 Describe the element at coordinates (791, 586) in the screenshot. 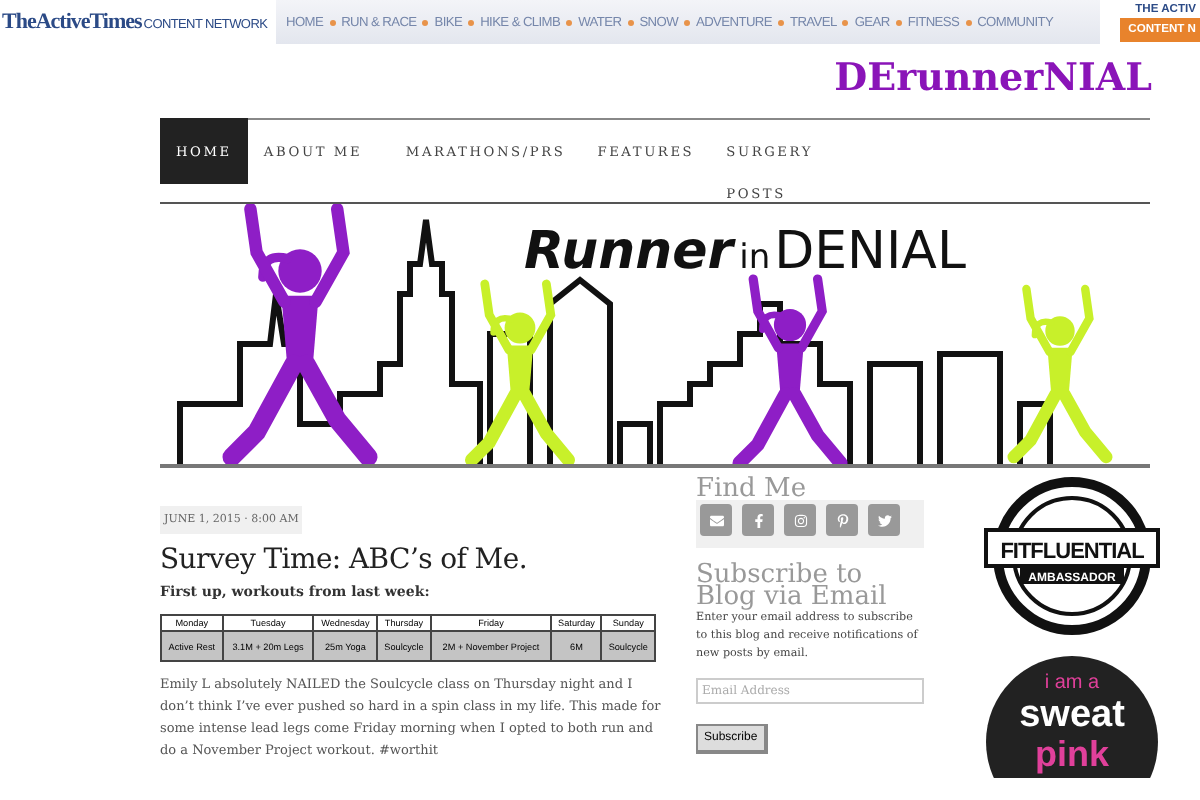

I see `subscribe-heading: Subscribe to Blog via Email` at that location.